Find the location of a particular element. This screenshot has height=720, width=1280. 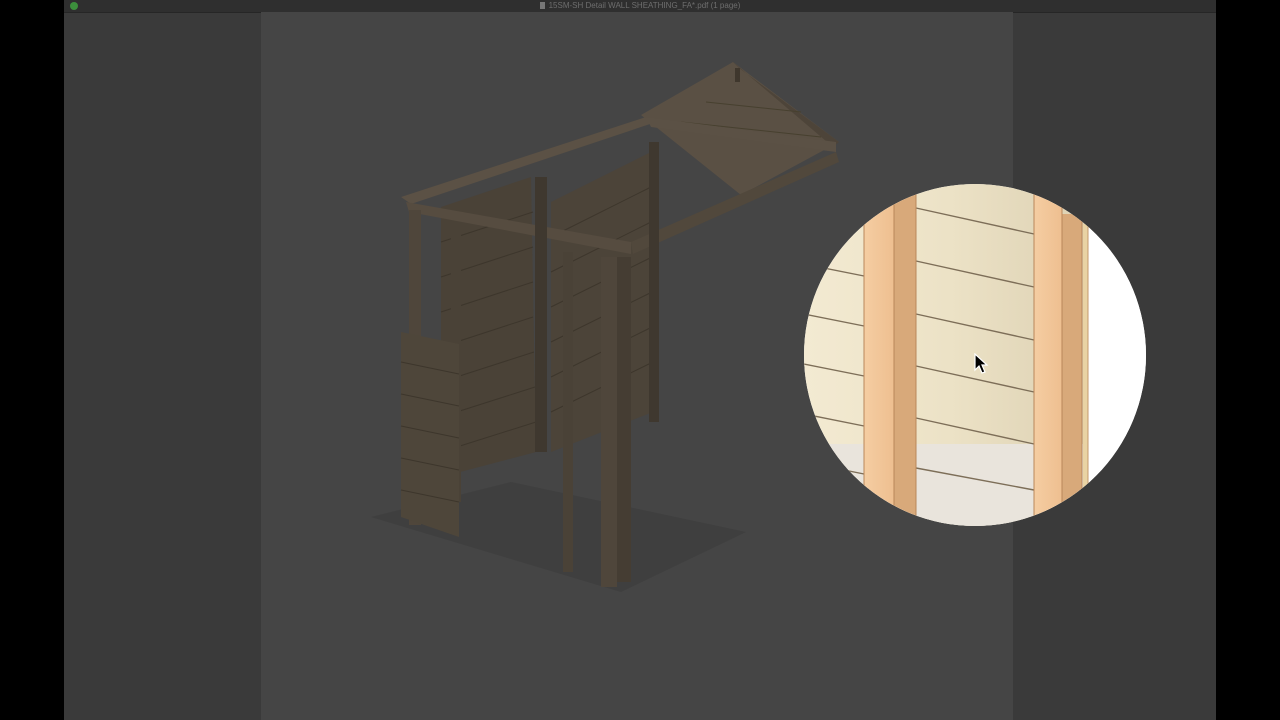

front-wall-panel is located at coordinates (430, 434).